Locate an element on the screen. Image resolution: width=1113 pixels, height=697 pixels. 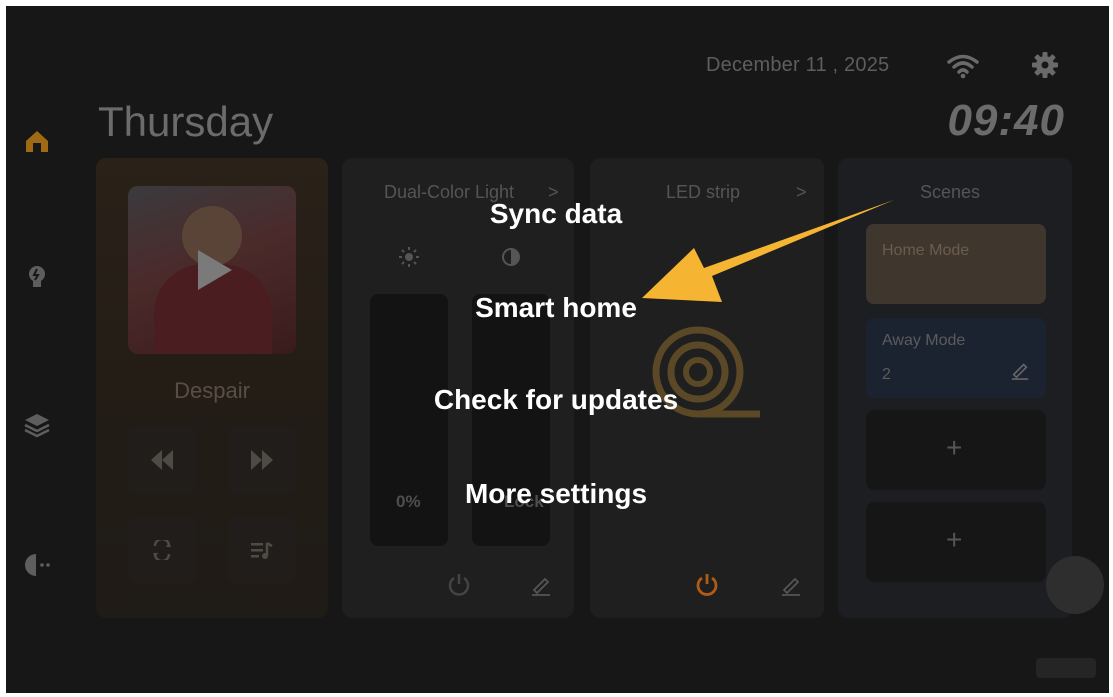
bottom-chip is located at coordinates (1066, 668).